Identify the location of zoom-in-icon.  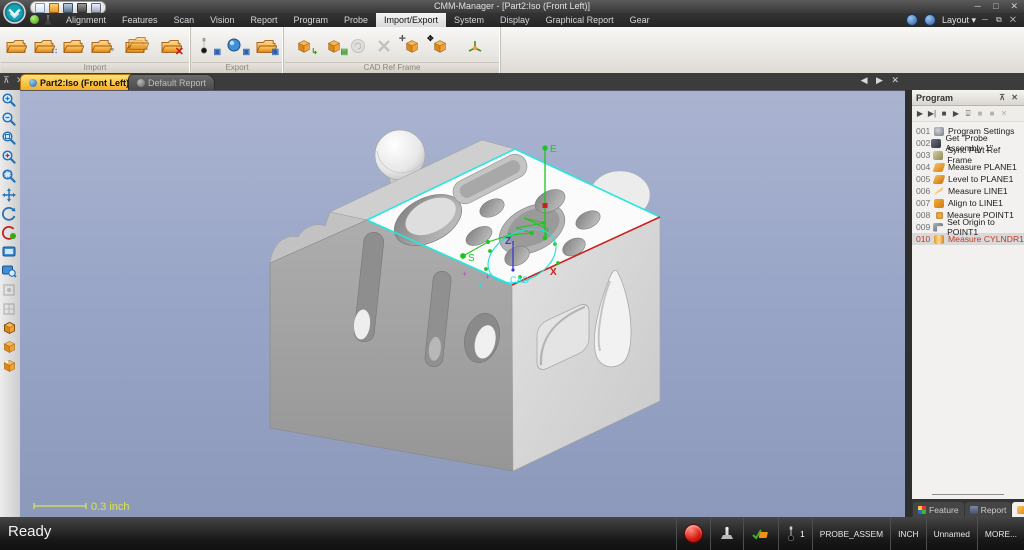
(9, 99).